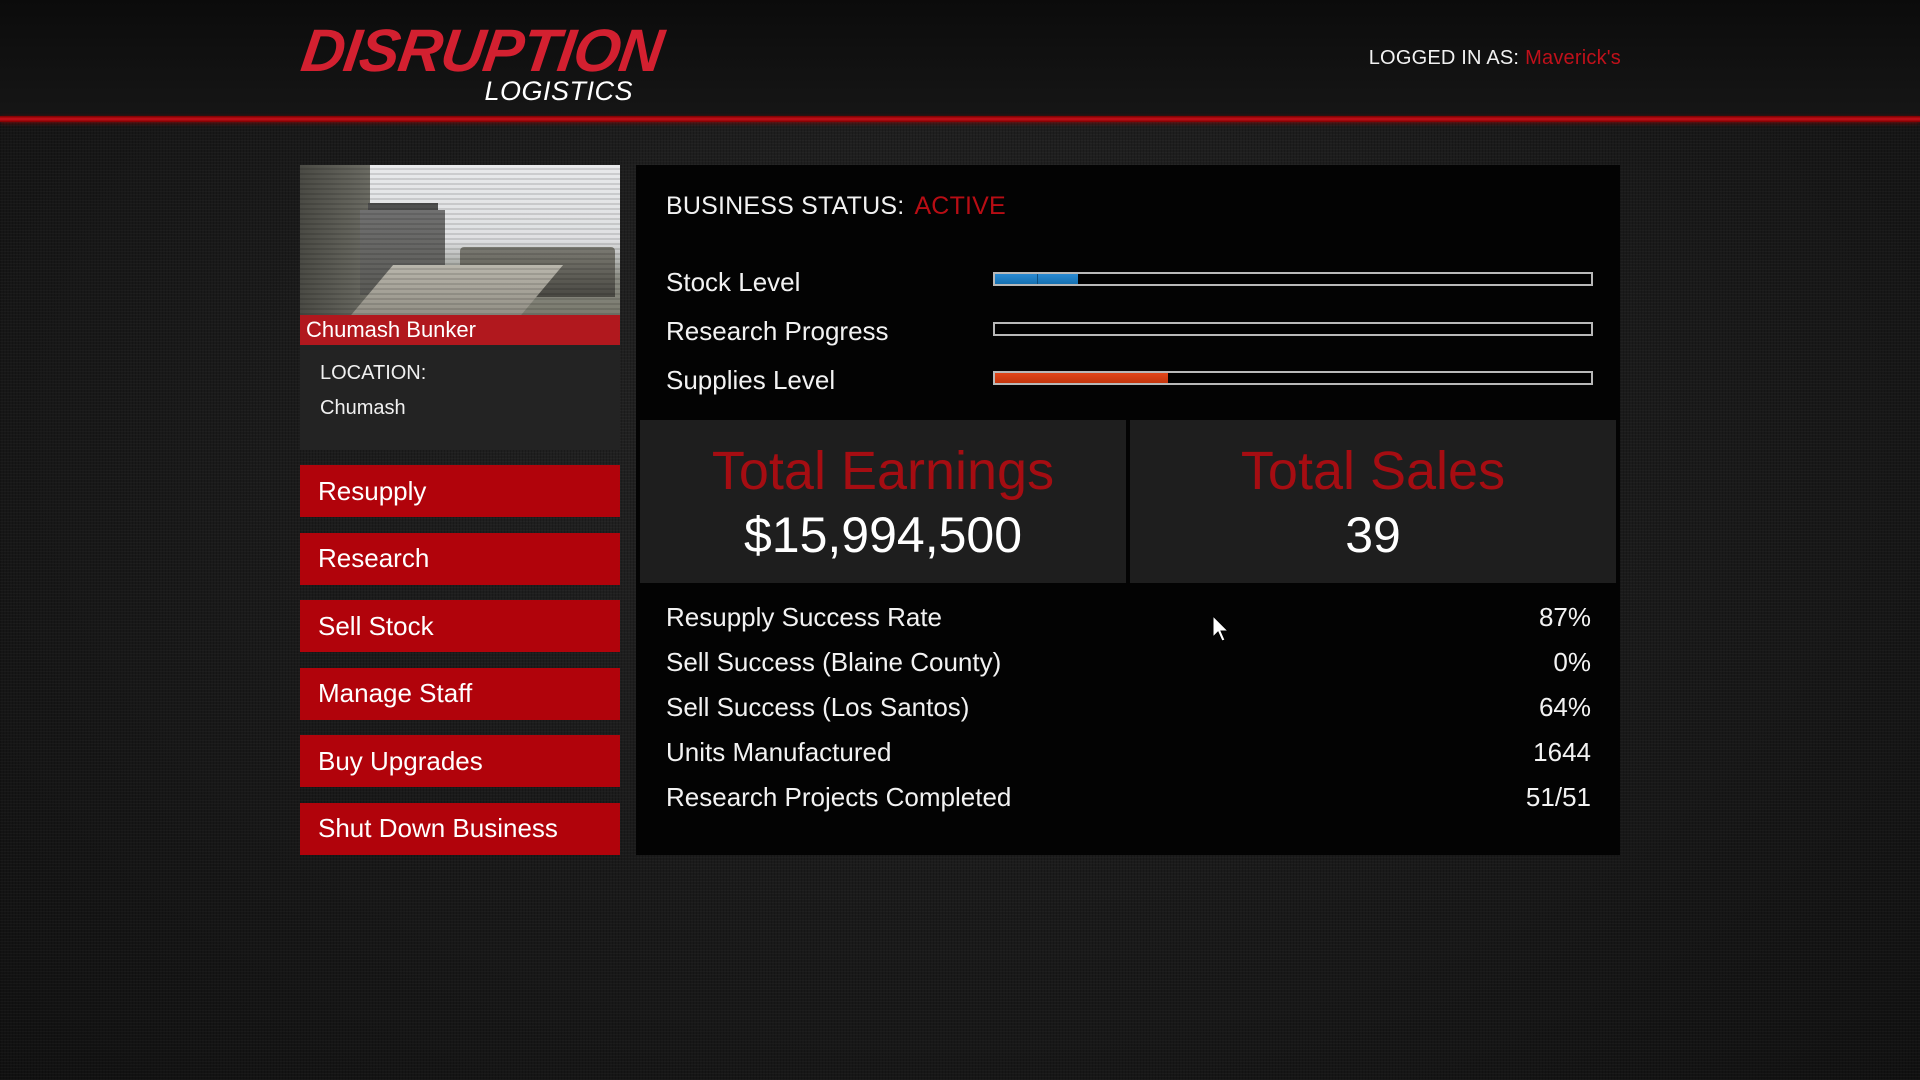 This screenshot has height=1080, width=1920. What do you see at coordinates (1562, 752) in the screenshot?
I see `stat-value: 1644` at bounding box center [1562, 752].